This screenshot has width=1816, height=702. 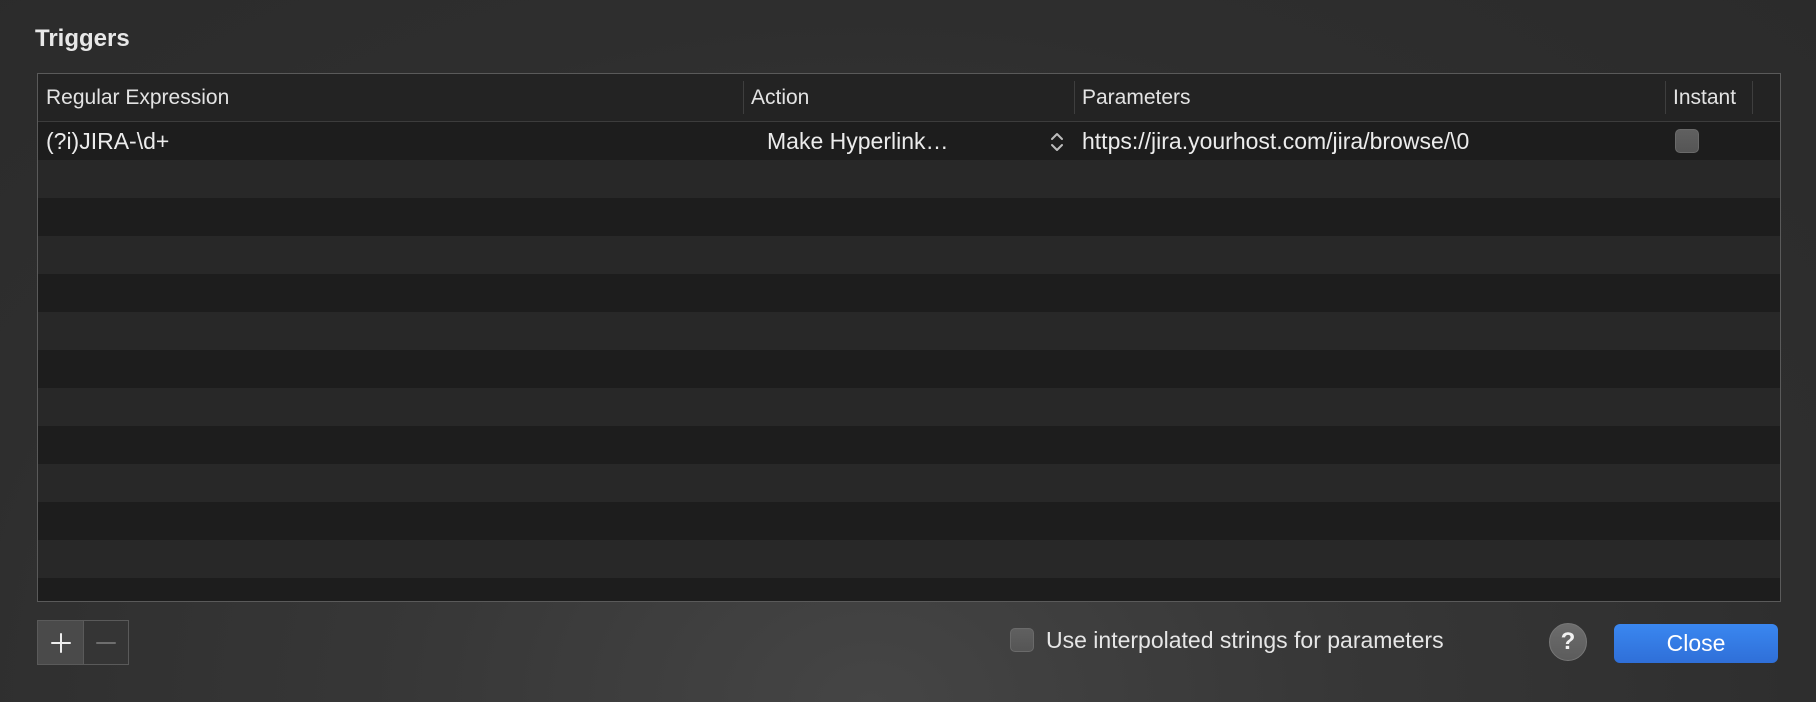 What do you see at coordinates (1275, 141) in the screenshot?
I see `parameters-cell: https://jira.yourhost.com/jira/browse/\0` at bounding box center [1275, 141].